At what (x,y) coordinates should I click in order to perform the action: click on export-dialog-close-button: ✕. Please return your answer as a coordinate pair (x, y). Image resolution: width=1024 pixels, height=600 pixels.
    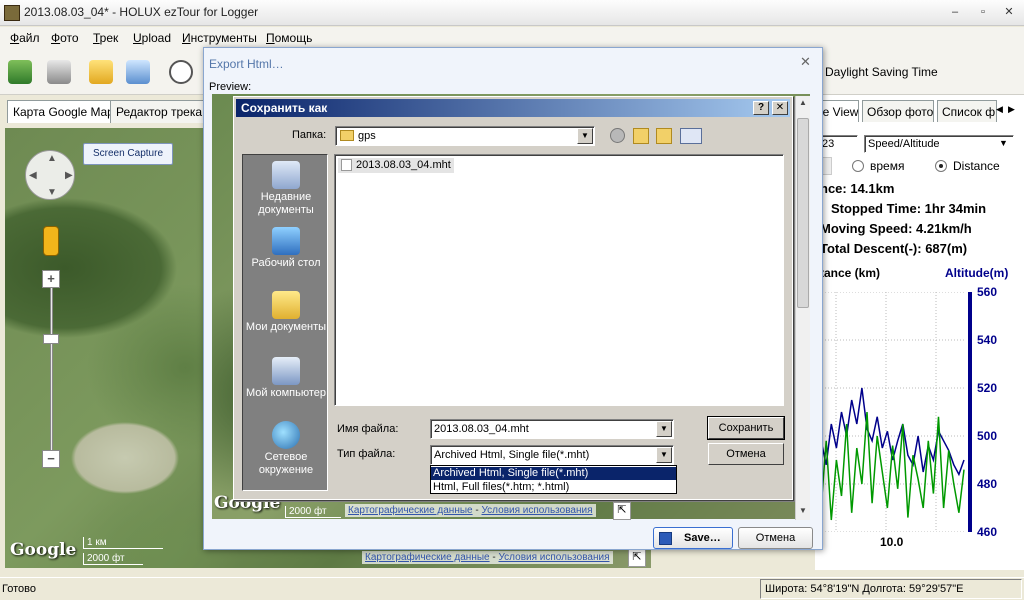
    Looking at the image, I should click on (805, 62).